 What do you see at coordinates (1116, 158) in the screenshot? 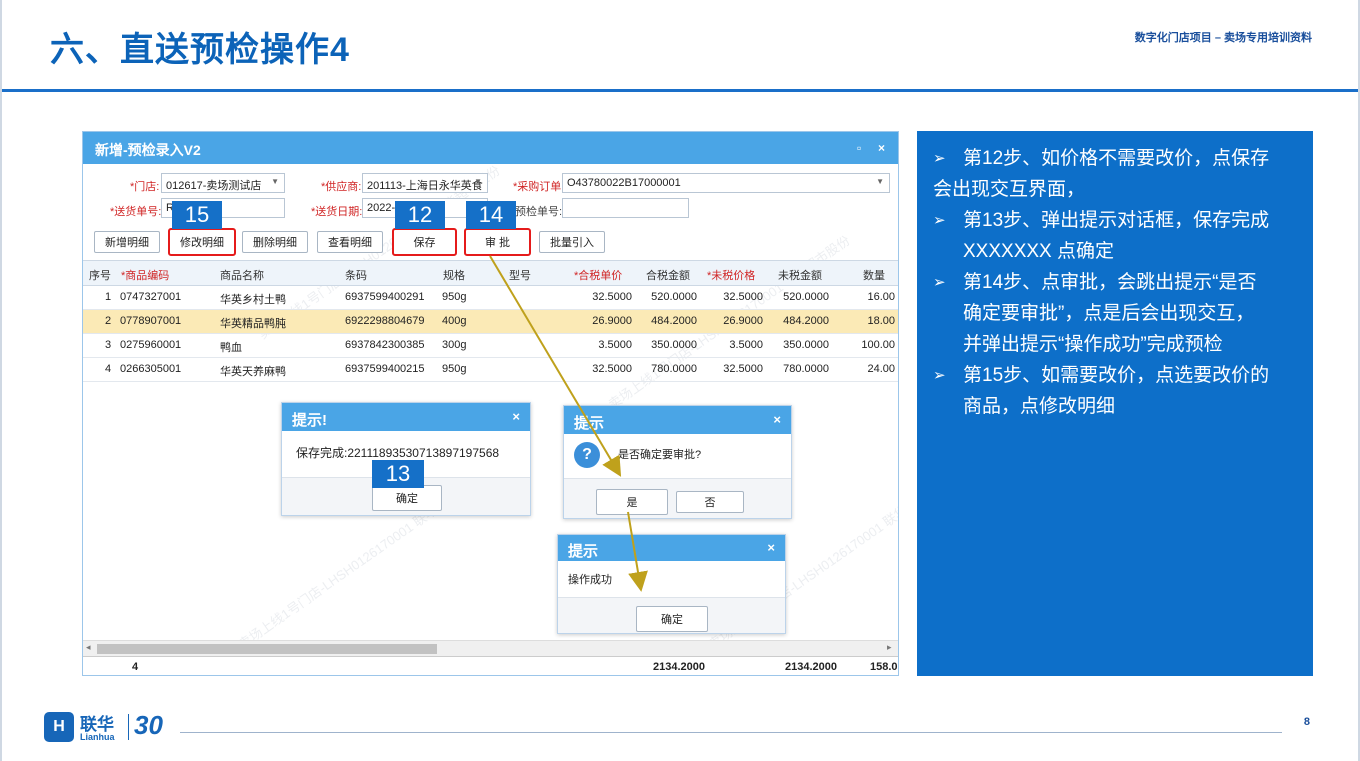
I see `instruction-line: 第12步、如价格不需要改价，点保存` at bounding box center [1116, 158].